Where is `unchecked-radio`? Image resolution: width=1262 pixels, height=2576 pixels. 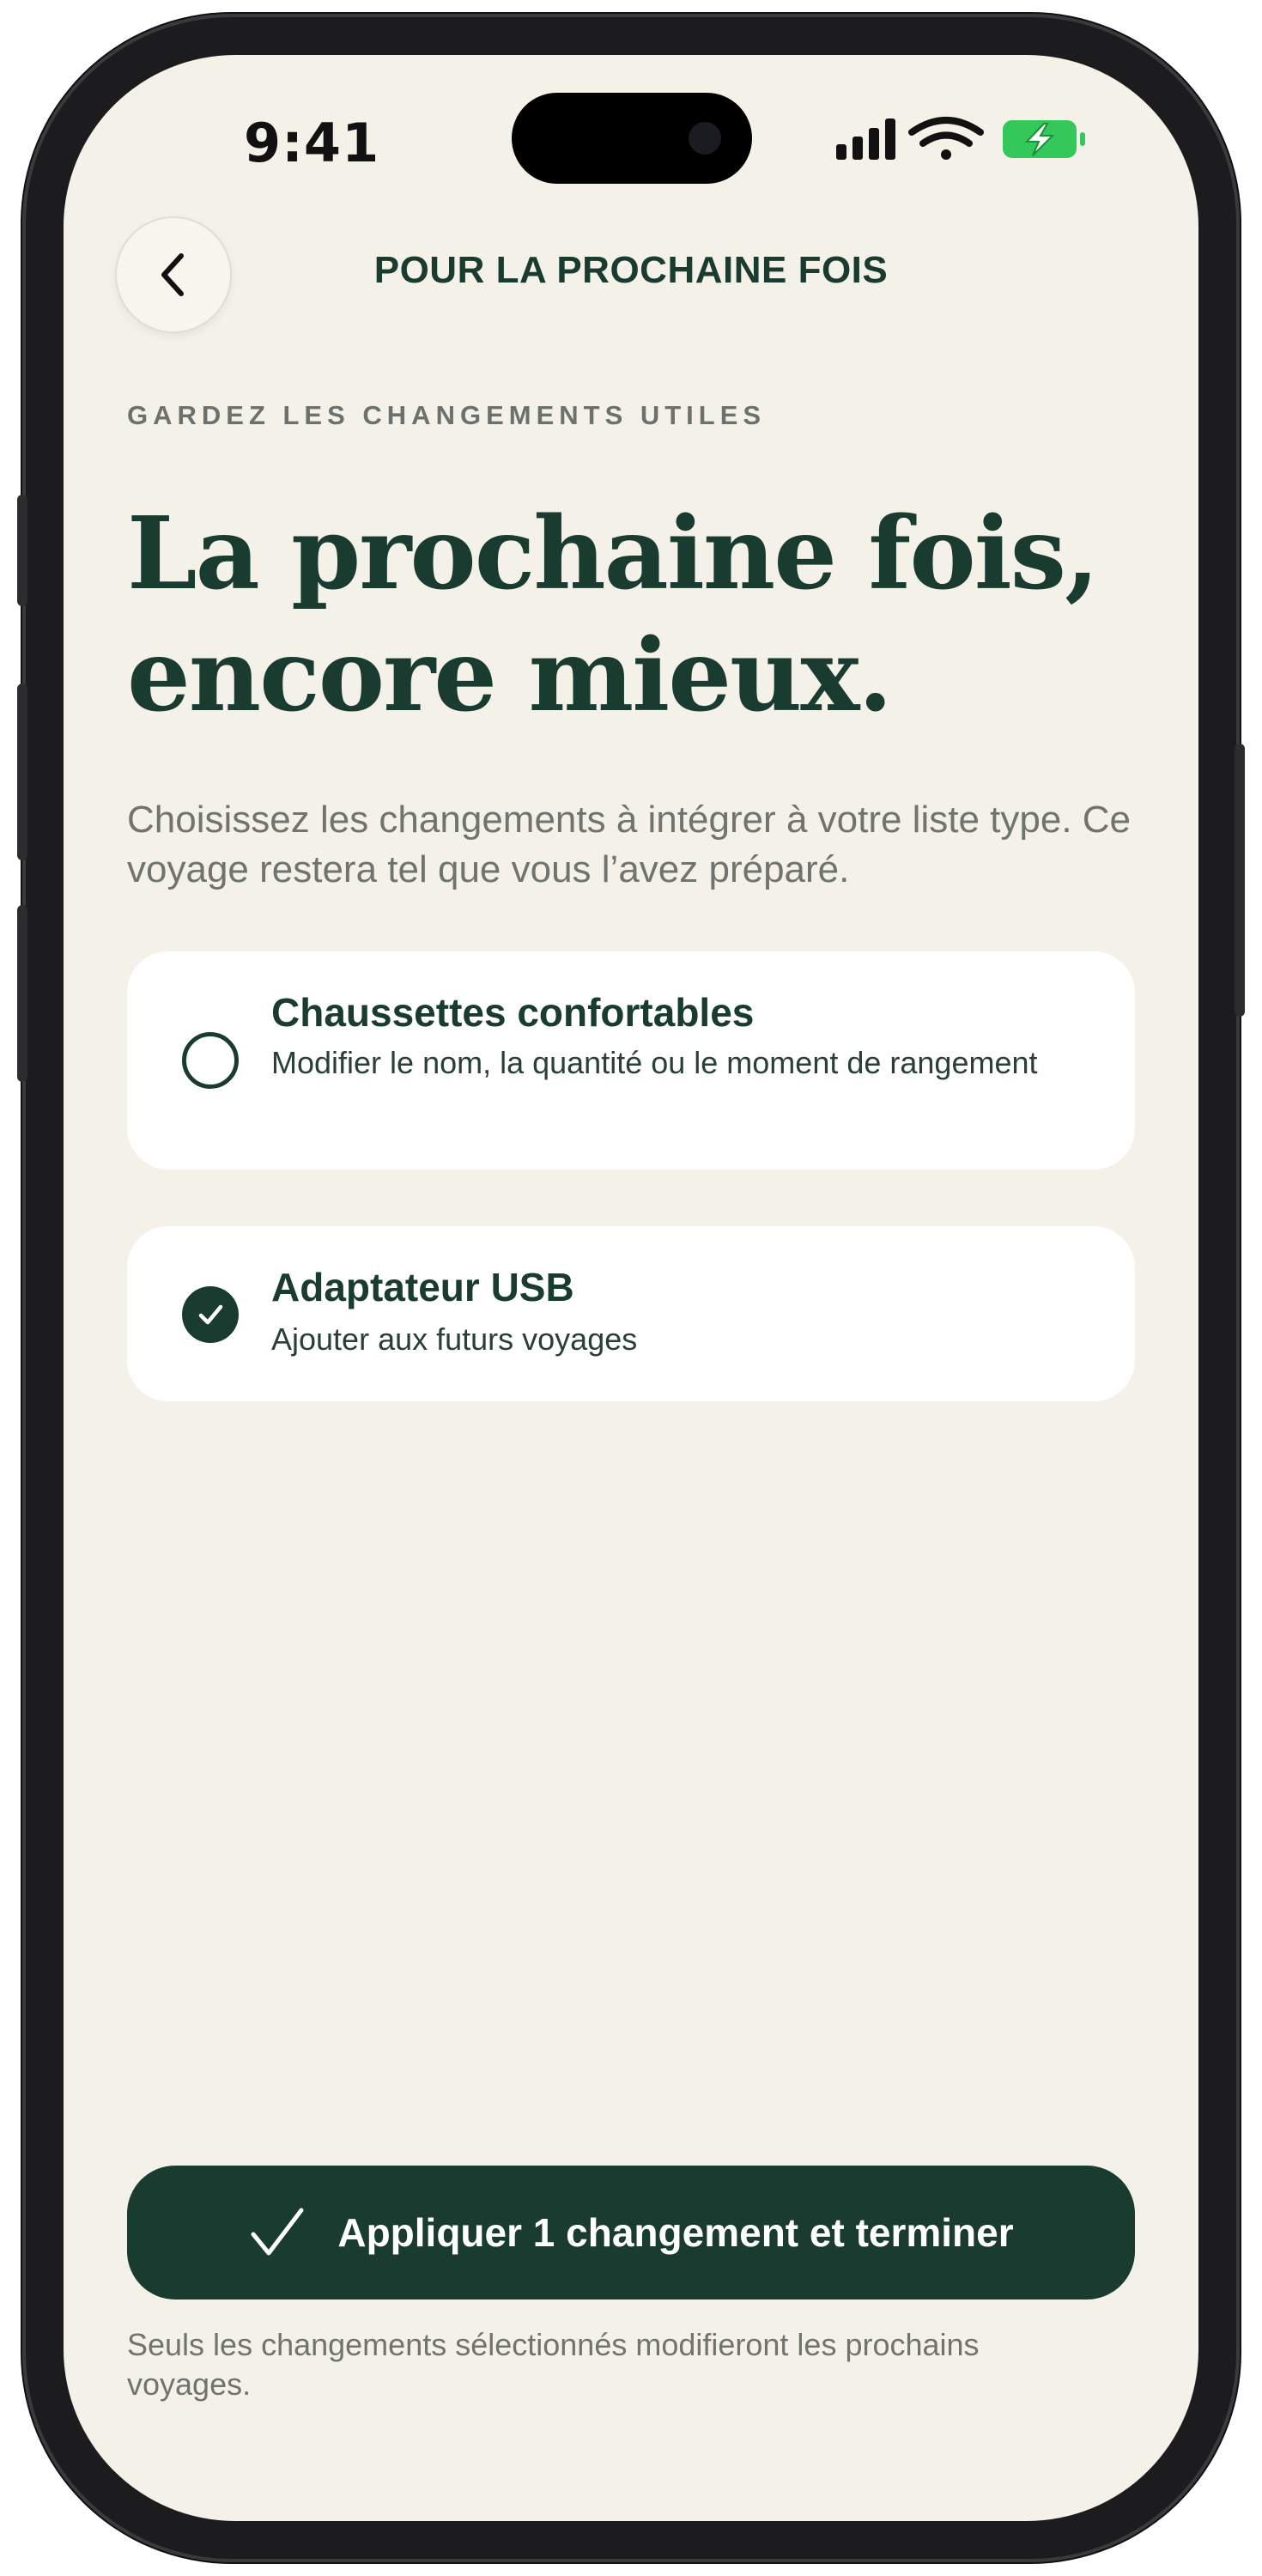
unchecked-radio is located at coordinates (211, 1060).